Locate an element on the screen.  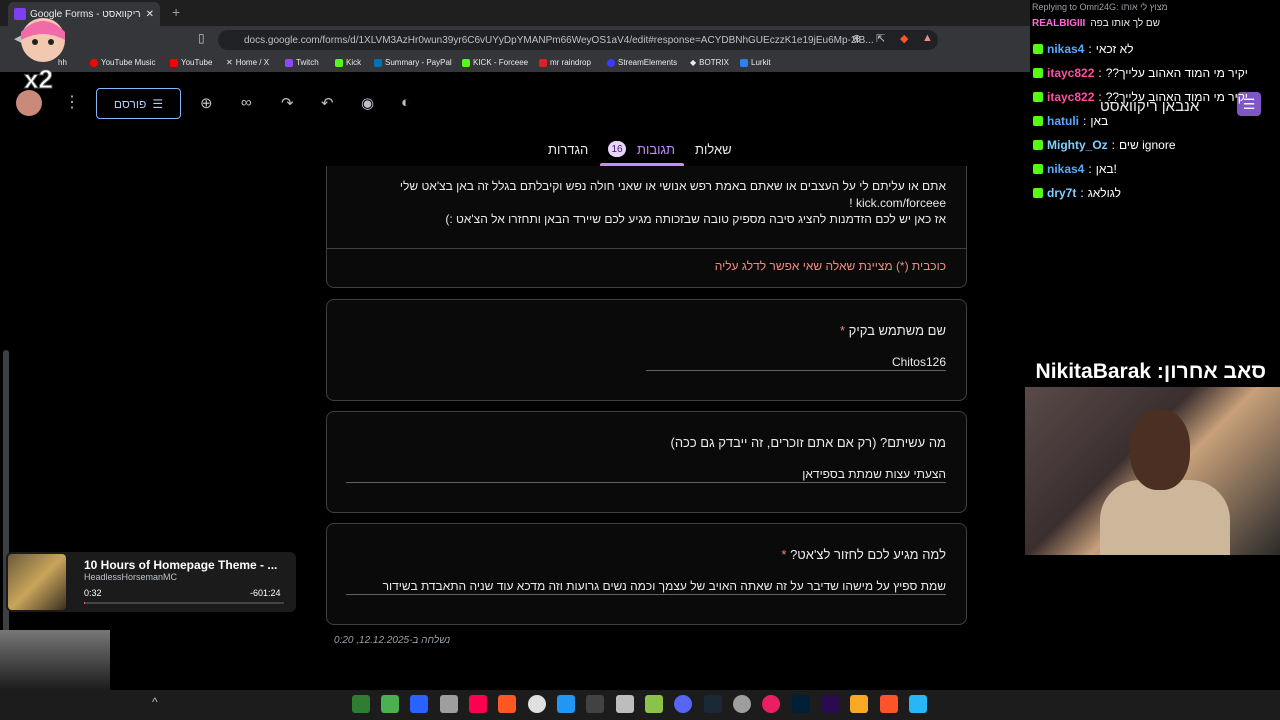
latest-sub-label: סאב אחרון: NikitaBarak is located at coordinates (1150, 371).